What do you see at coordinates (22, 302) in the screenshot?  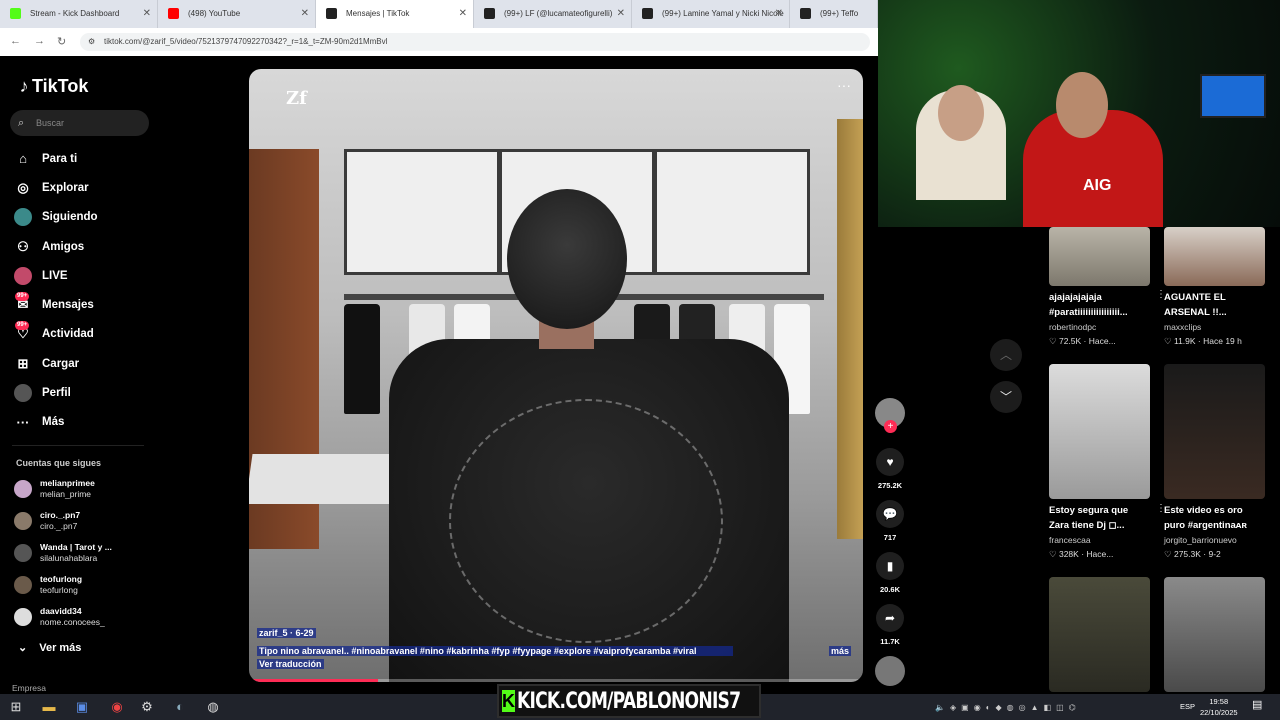 I see `messages-icon: ✉ 99+` at bounding box center [22, 302].